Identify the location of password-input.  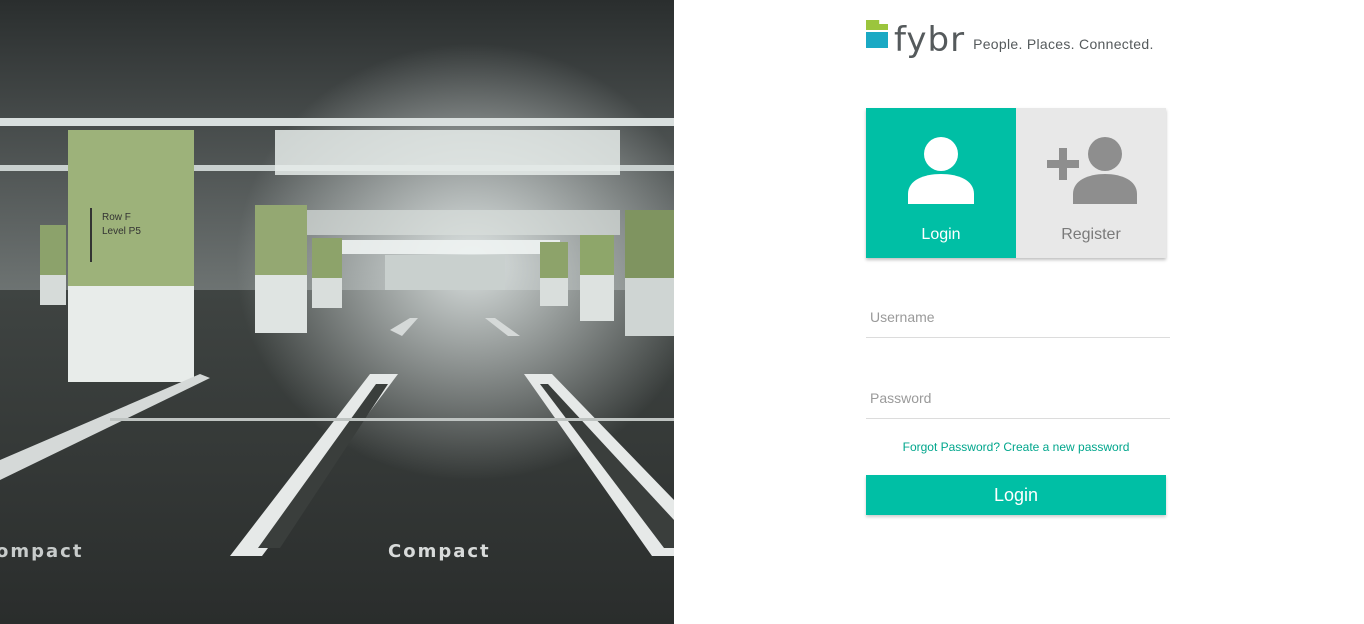
(1018, 398).